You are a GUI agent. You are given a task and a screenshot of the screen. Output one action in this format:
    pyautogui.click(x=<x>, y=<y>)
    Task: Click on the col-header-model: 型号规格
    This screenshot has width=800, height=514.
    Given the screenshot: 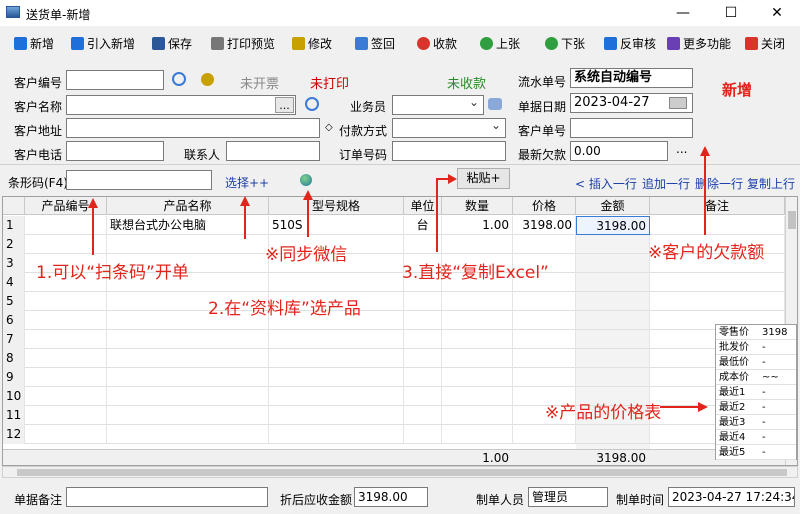 What is the action you would take?
    pyautogui.click(x=336, y=206)
    